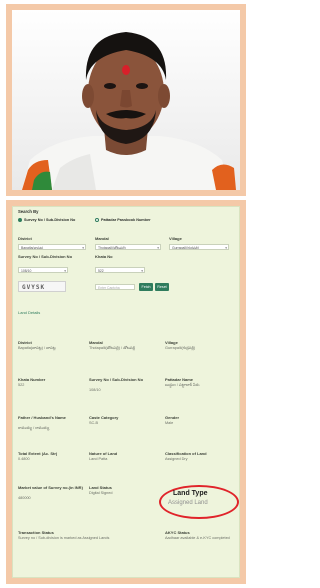  Describe the element at coordinates (186, 248) in the screenshot. I see `village-select-value: Gurrapalli(గుర్రపల్లి)` at that location.